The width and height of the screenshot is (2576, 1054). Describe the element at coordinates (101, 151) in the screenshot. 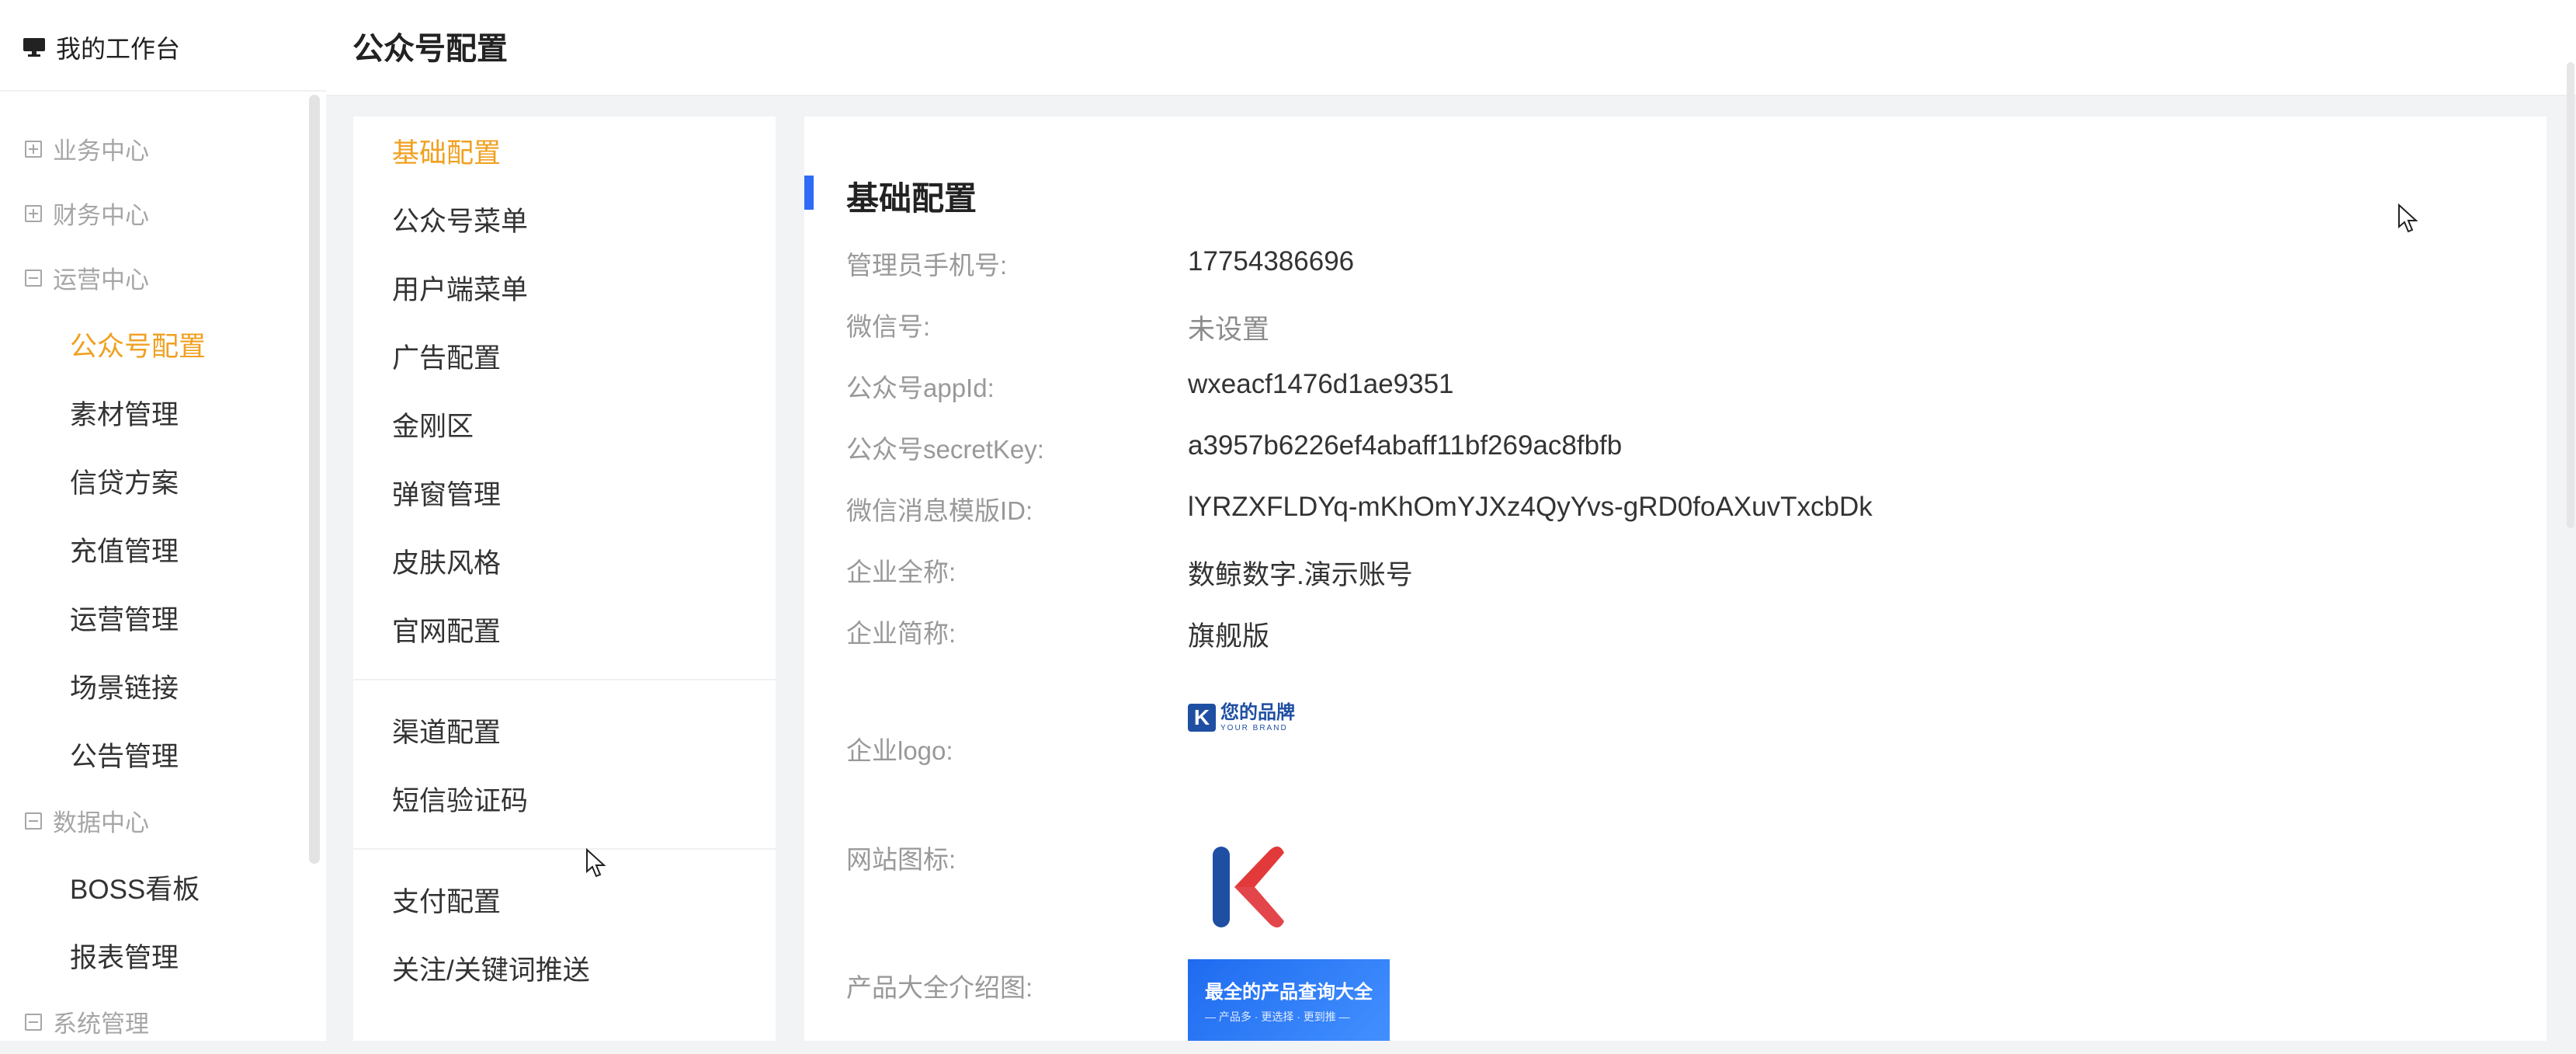

I see `sidebar-label: 业务中心` at that location.